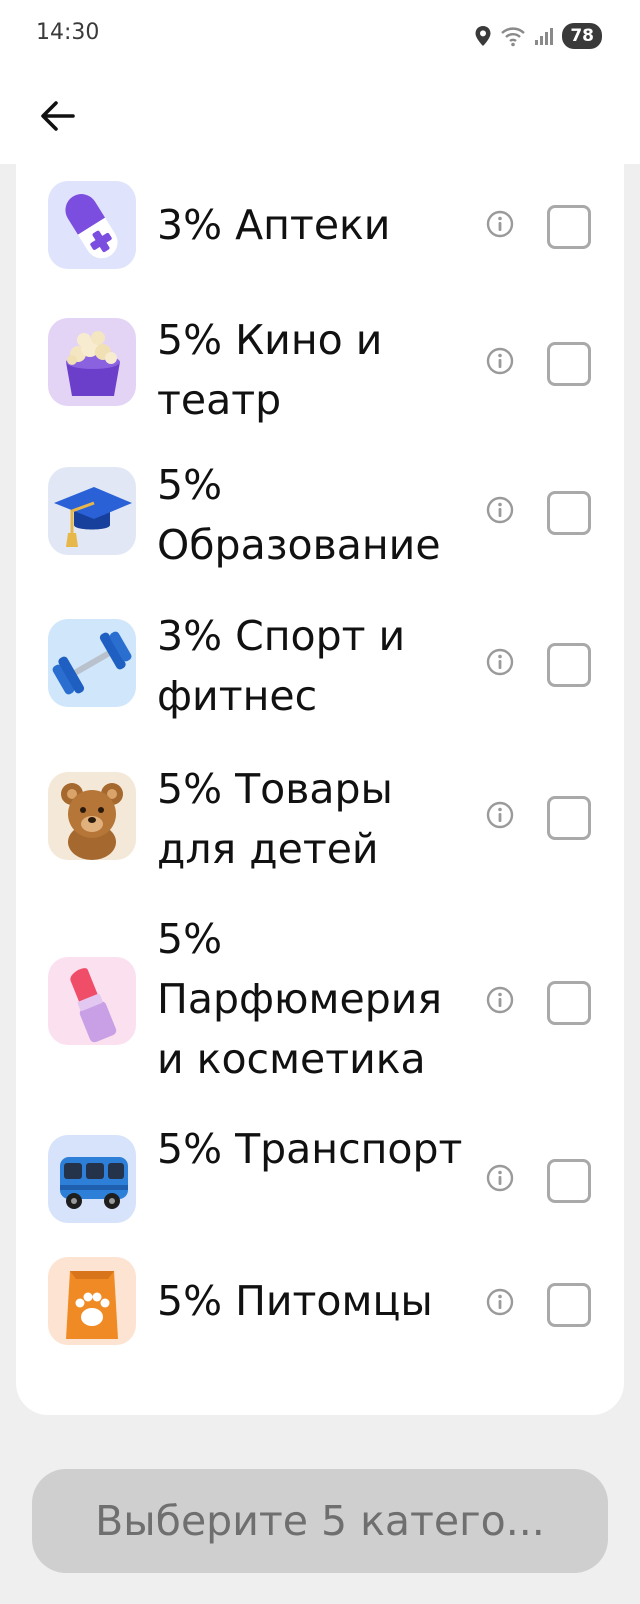 The height and width of the screenshot is (1604, 640). What do you see at coordinates (513, 37) in the screenshot?
I see `wifi-icon` at bounding box center [513, 37].